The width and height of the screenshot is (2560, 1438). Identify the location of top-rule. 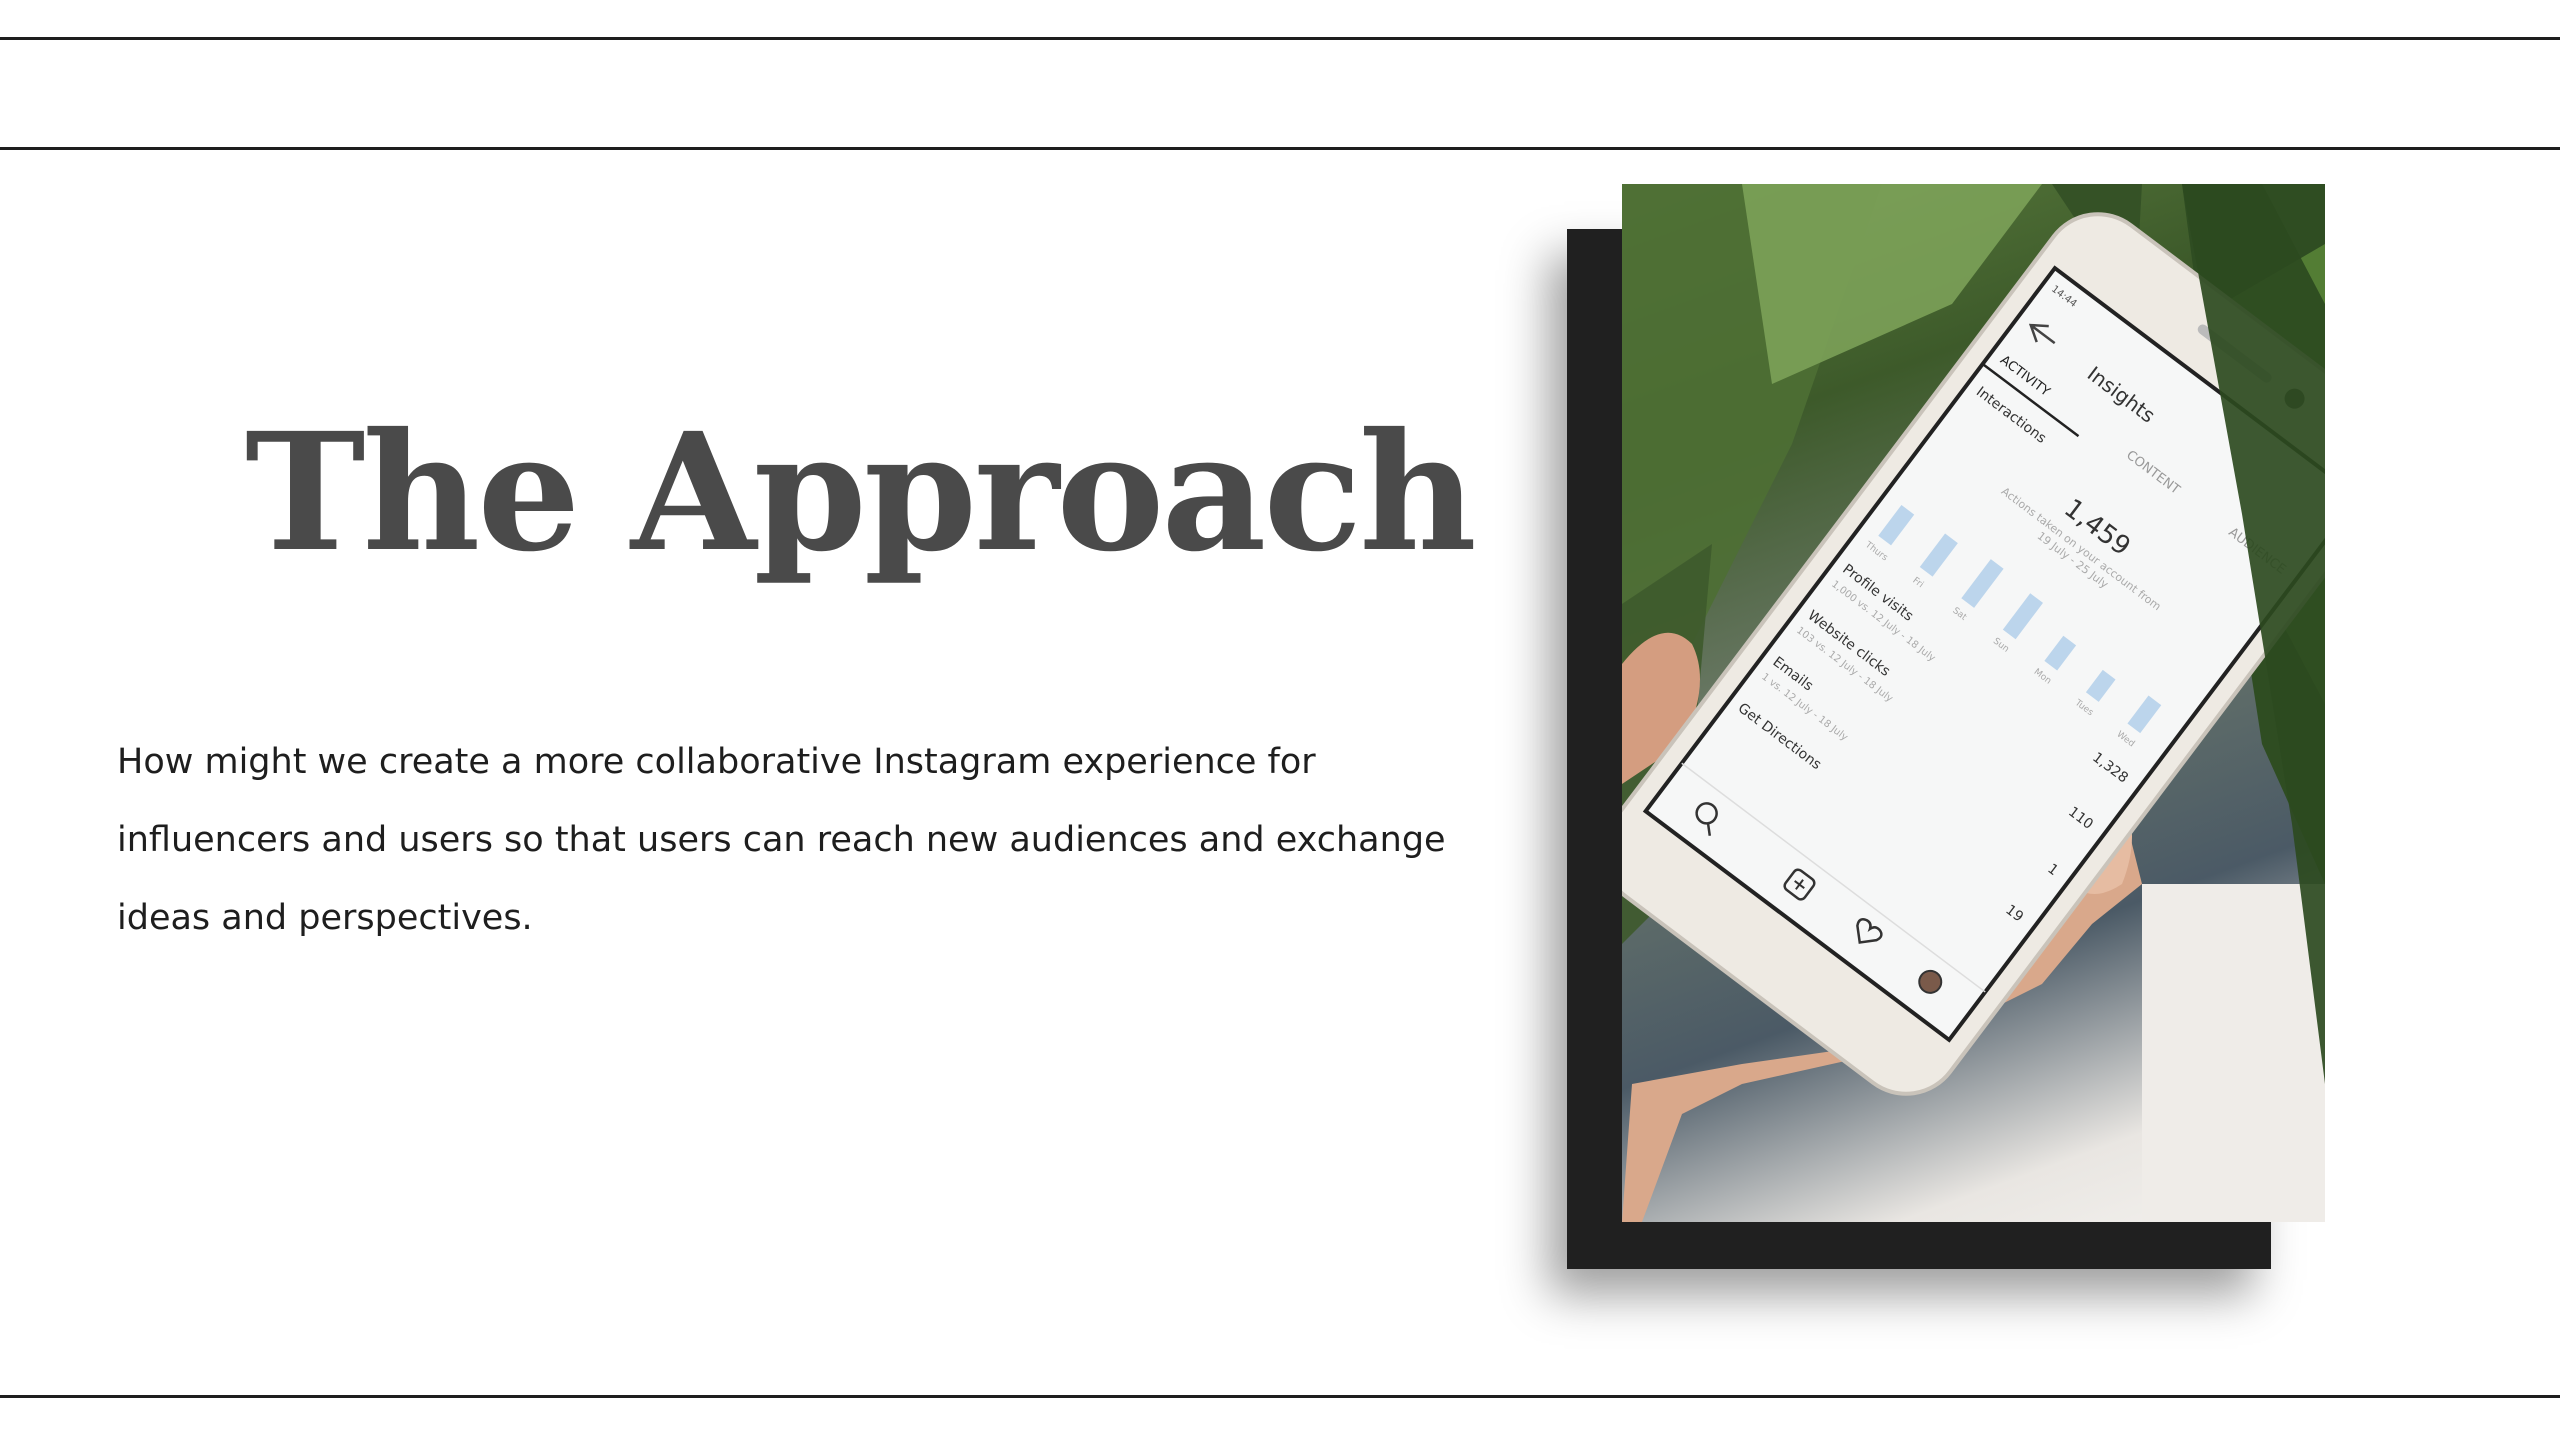
(1280, 38).